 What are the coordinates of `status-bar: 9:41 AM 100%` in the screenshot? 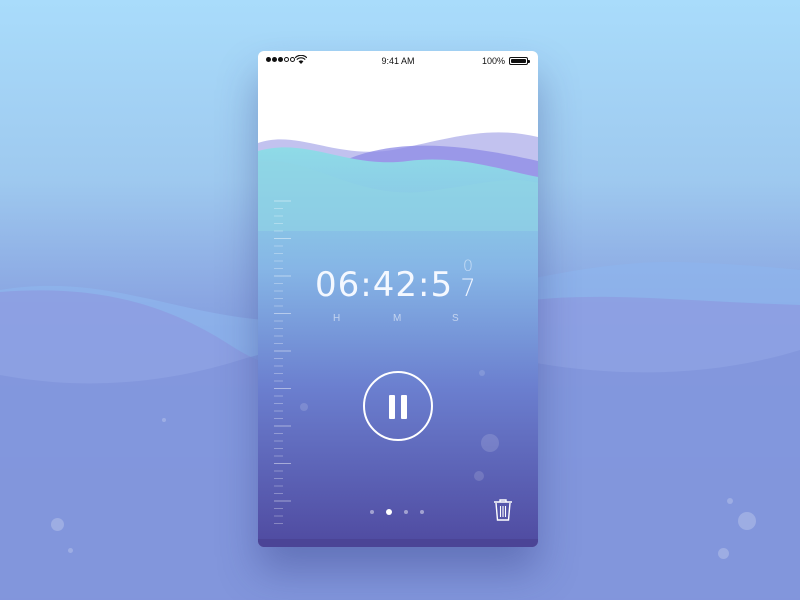 It's located at (398, 61).